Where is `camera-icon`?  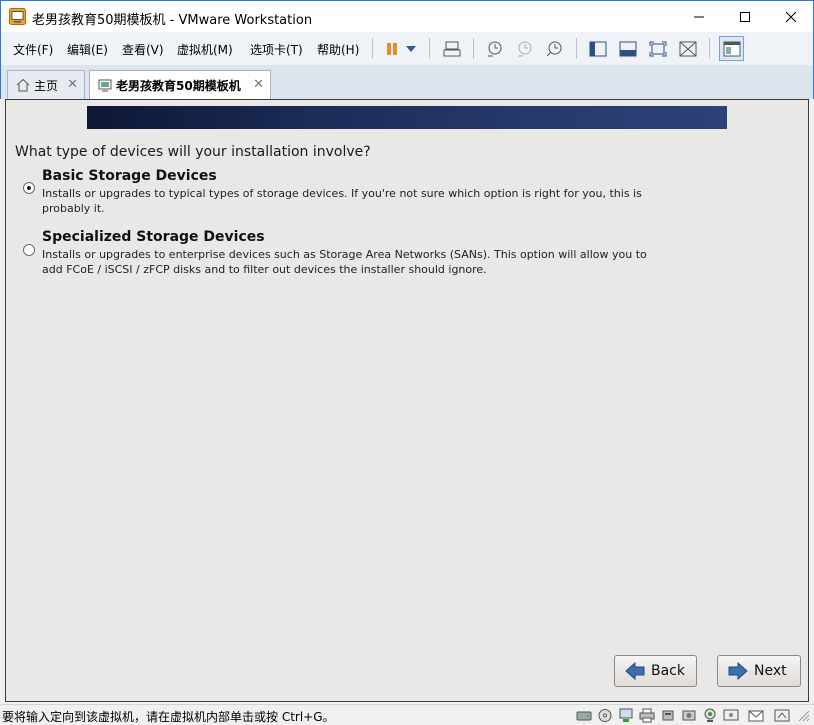
camera-icon is located at coordinates (710, 715).